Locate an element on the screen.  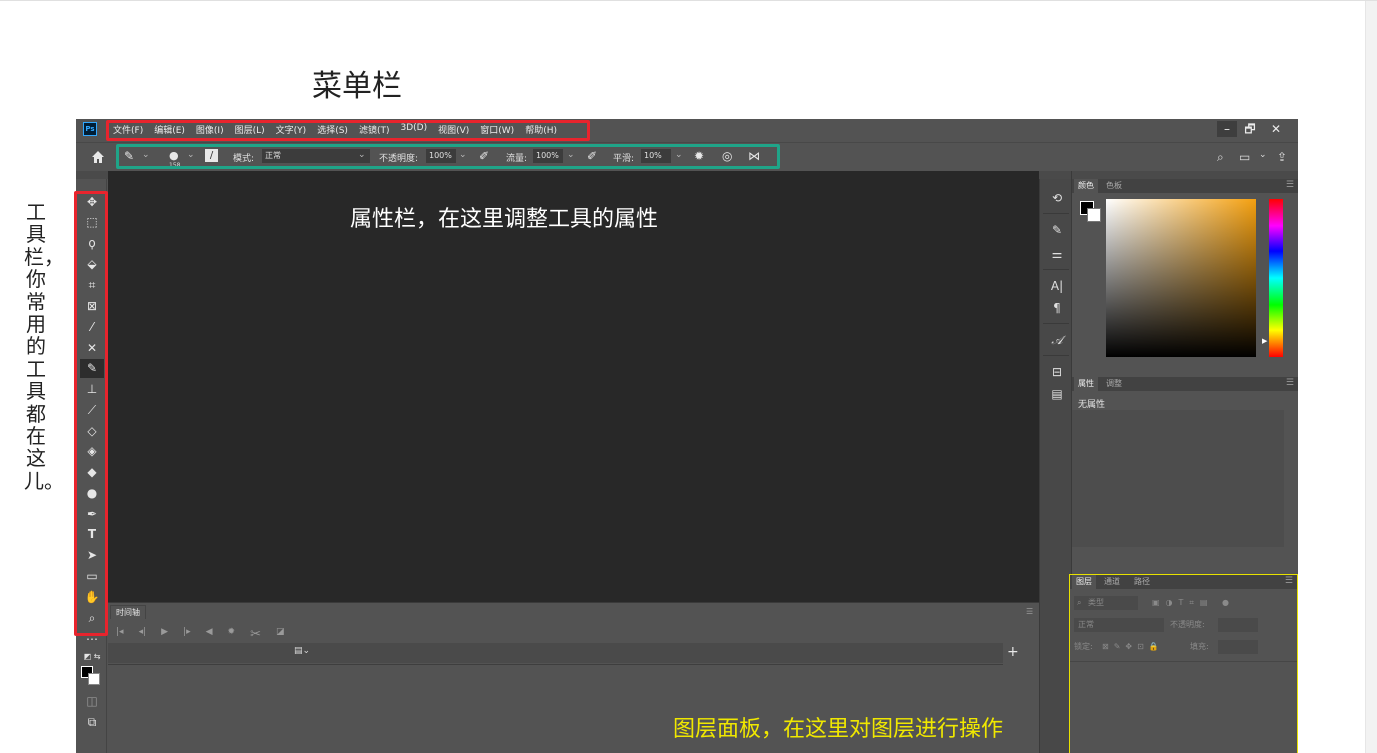
optionsbar-highlight-box is located at coordinates (448, 156).